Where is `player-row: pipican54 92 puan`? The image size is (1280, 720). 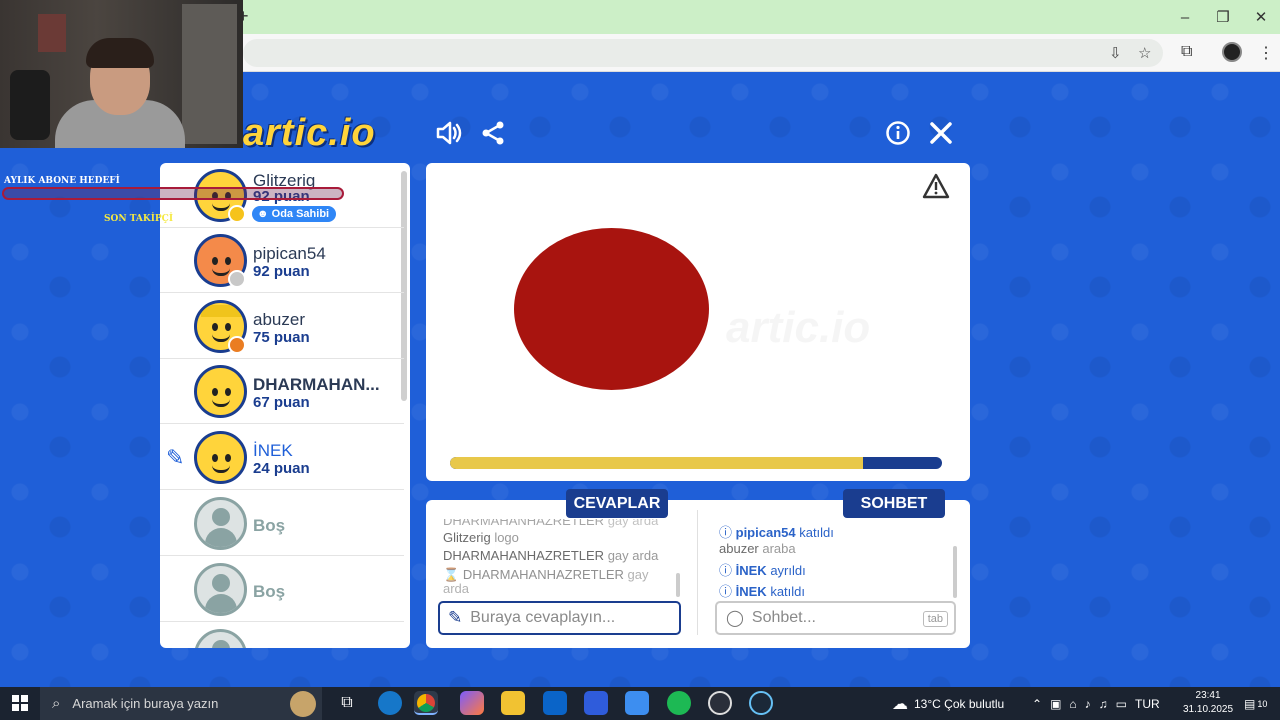
player-row: pipican54 92 puan is located at coordinates (282, 260).